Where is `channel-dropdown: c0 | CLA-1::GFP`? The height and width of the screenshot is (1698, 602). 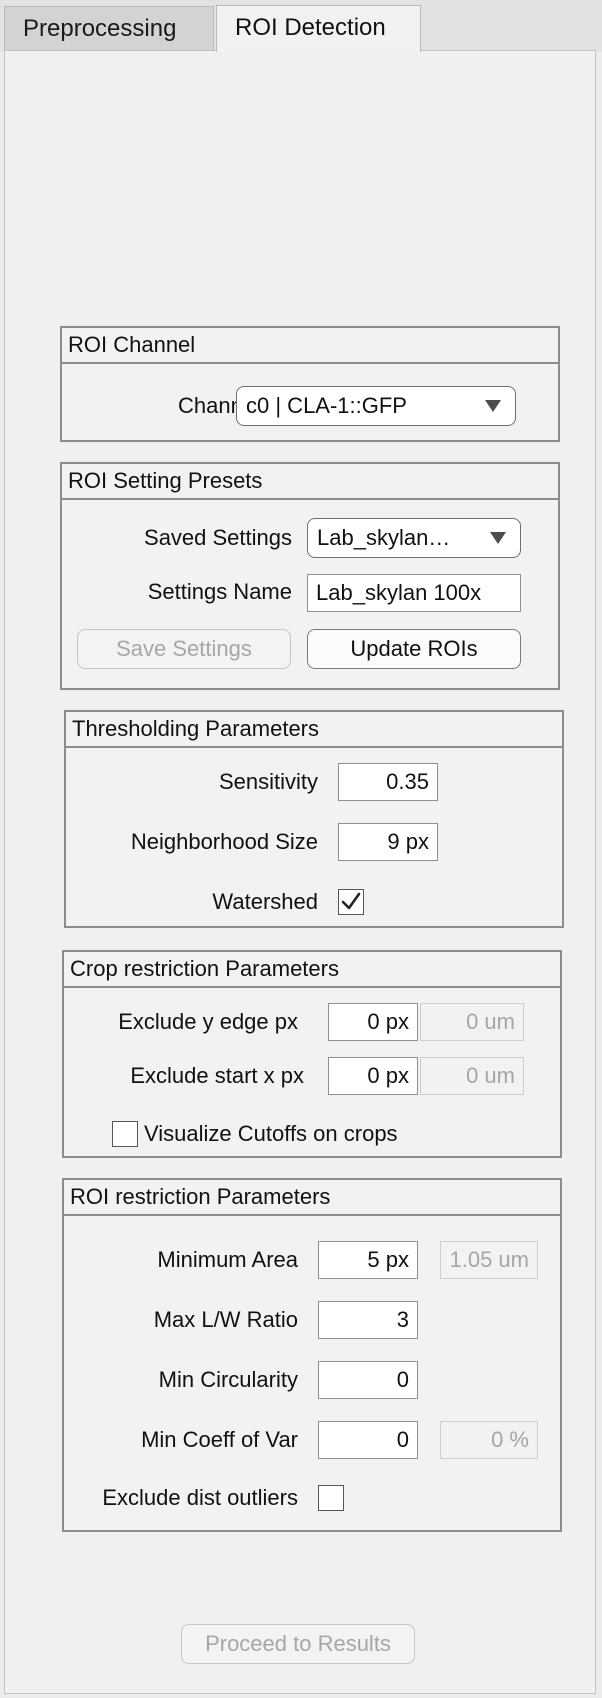
channel-dropdown: c0 | CLA-1::GFP is located at coordinates (376, 406).